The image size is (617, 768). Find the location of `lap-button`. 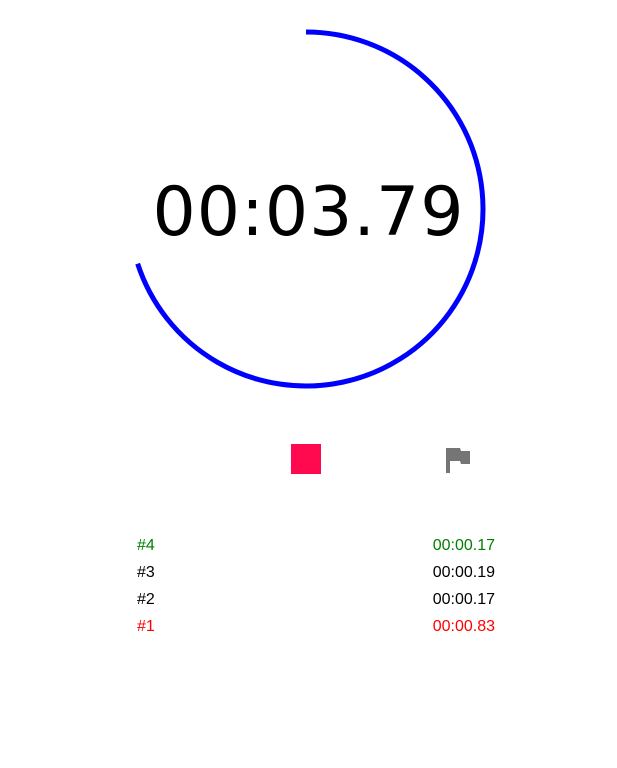

lap-button is located at coordinates (458, 460).